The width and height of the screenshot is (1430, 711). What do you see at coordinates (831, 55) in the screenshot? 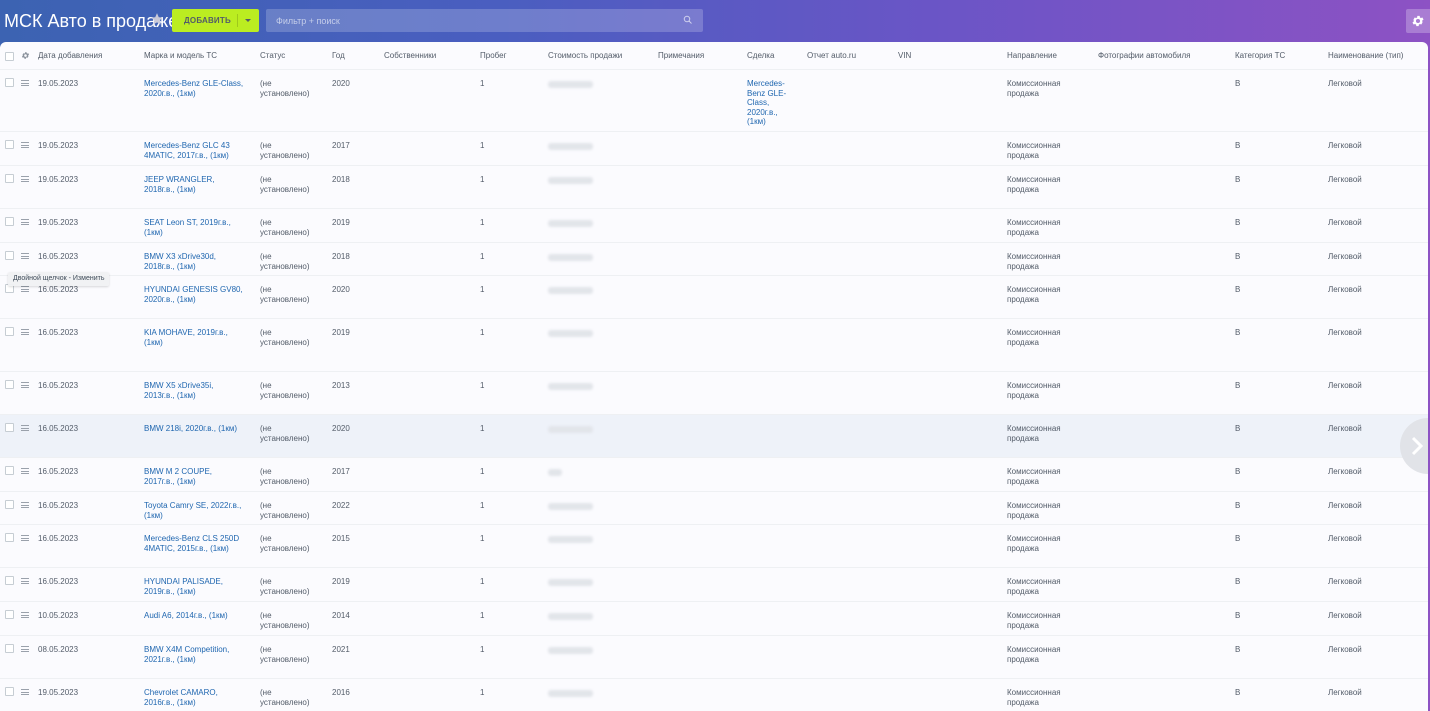
I see `column-header-report: Отчет auto.ru` at bounding box center [831, 55].